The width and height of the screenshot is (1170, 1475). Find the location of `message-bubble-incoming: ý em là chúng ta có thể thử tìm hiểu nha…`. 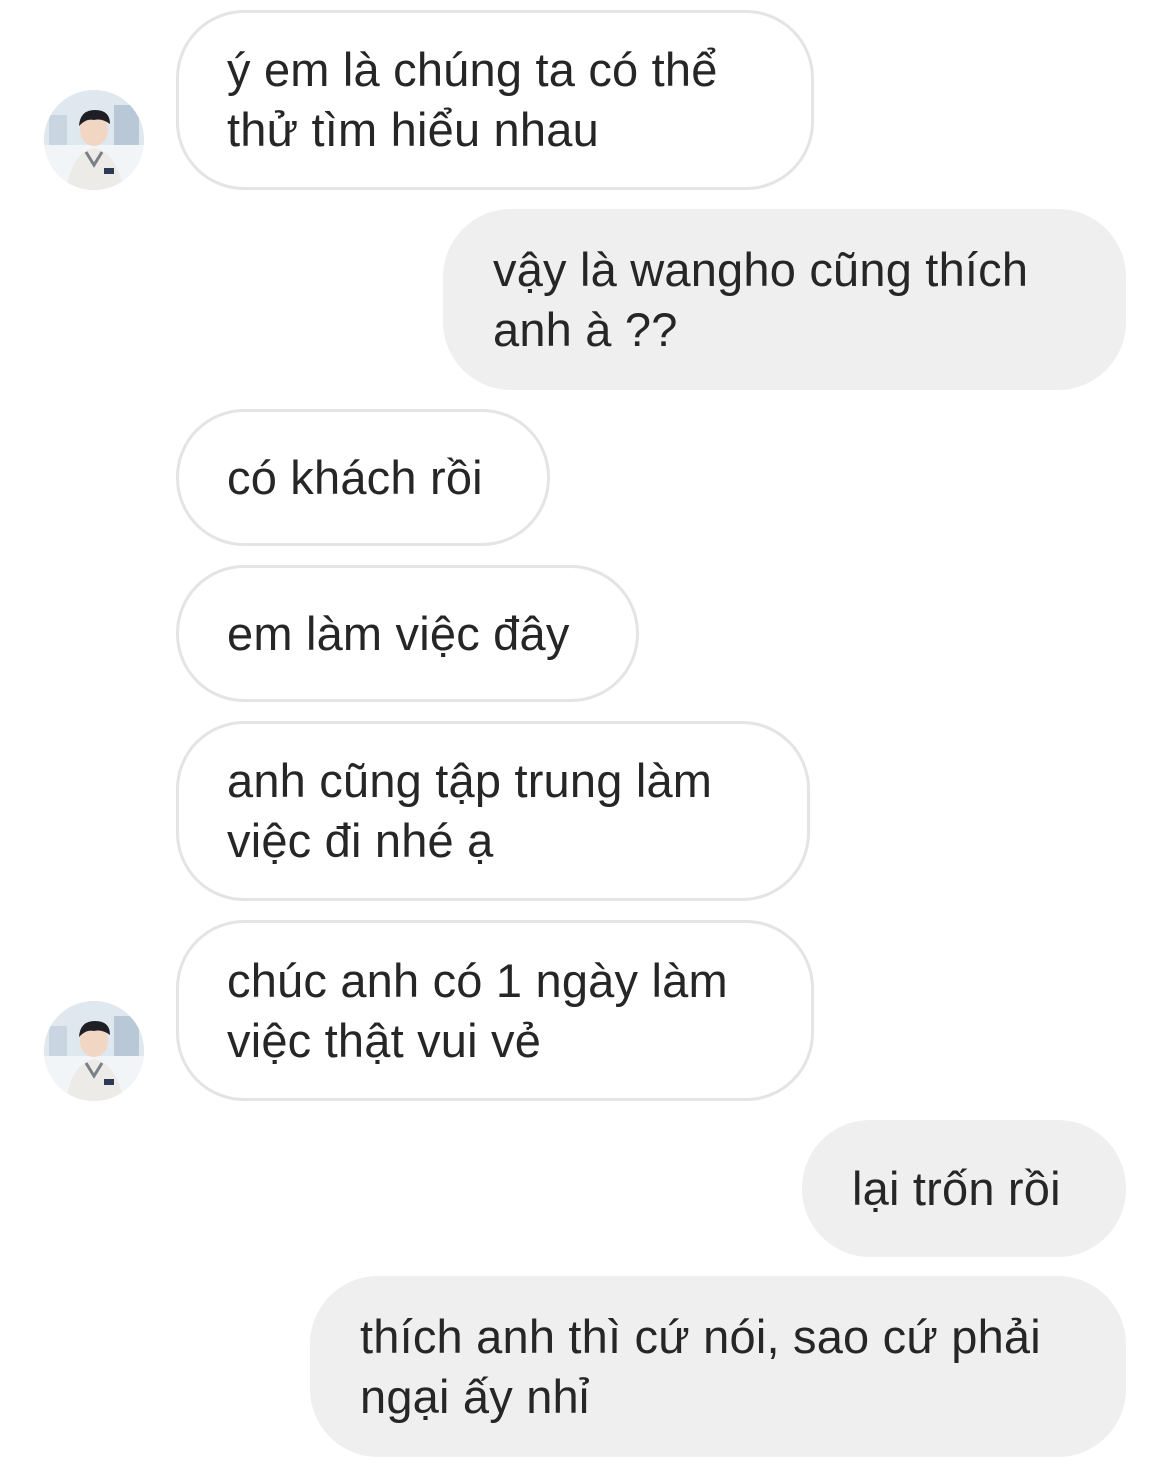

message-bubble-incoming: ý em là chúng ta có thể thử tìm hiểu nha… is located at coordinates (495, 100).